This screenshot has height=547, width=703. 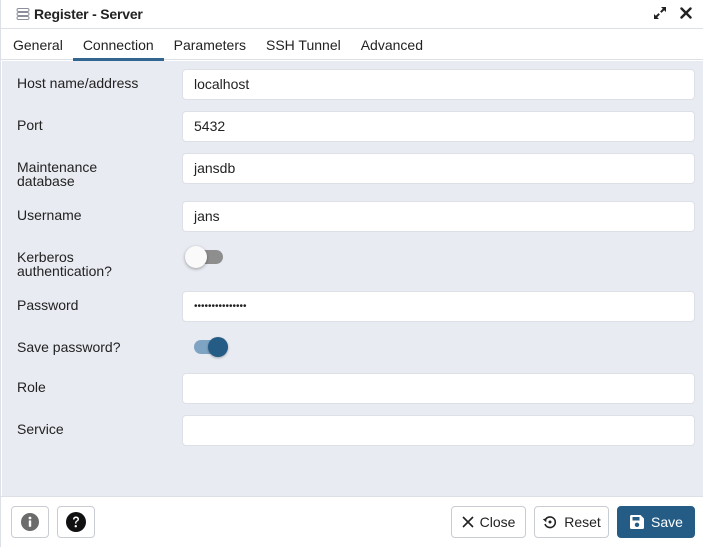 I want to click on kerberos-toggle, so click(x=205, y=257).